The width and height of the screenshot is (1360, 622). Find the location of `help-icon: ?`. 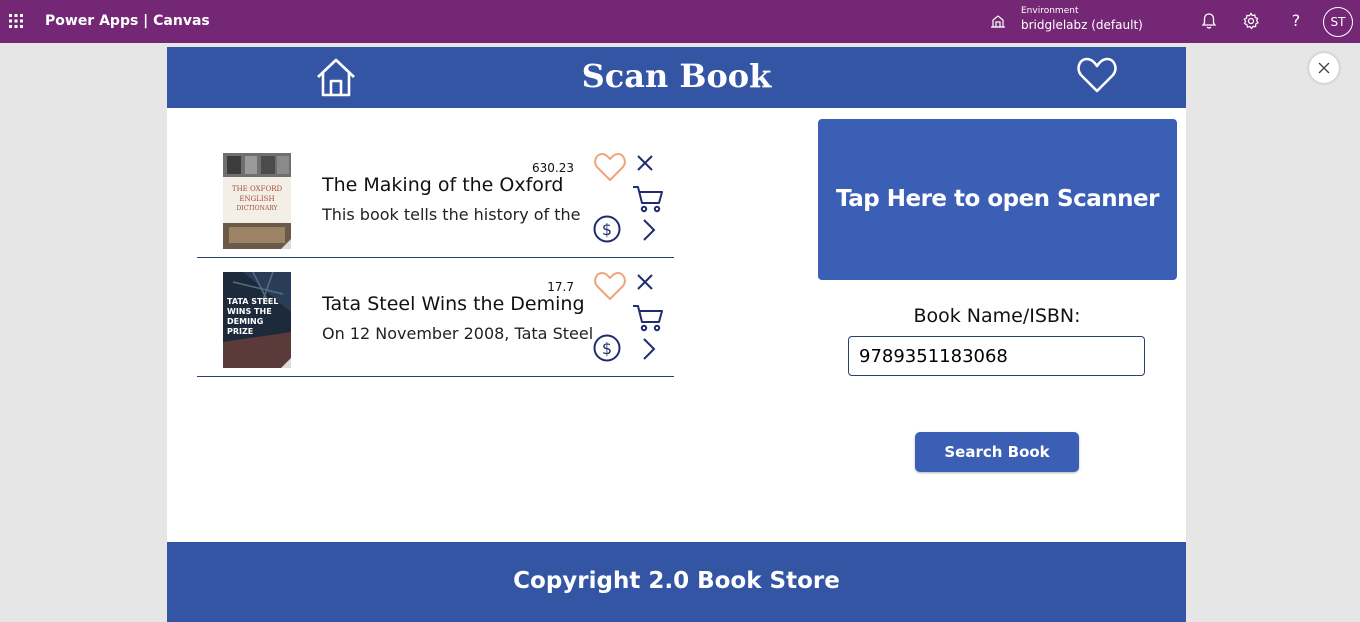

help-icon: ? is located at coordinates (1296, 21).